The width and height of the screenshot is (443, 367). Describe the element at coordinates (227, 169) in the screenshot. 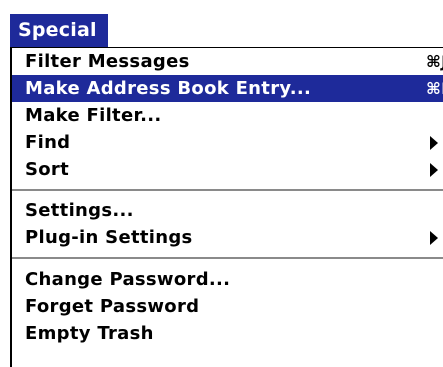

I see `menu-item-sort: Sort` at that location.